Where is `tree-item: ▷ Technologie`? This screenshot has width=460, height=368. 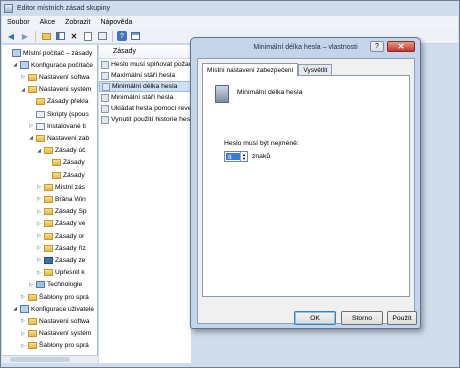 tree-item: ▷ Technologie is located at coordinates (42, 285).